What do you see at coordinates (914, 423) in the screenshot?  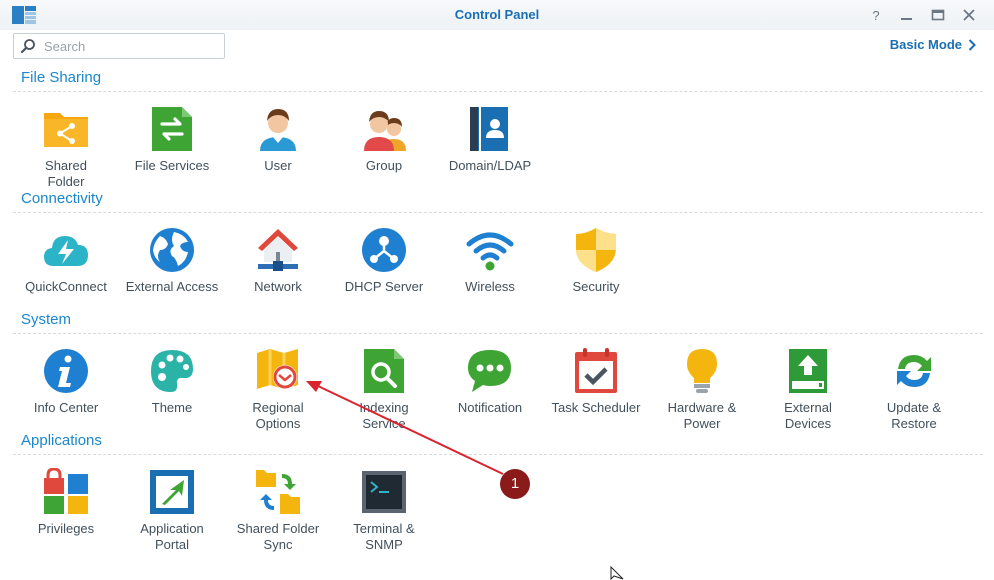 I see `item-label-line2: Restore` at bounding box center [914, 423].